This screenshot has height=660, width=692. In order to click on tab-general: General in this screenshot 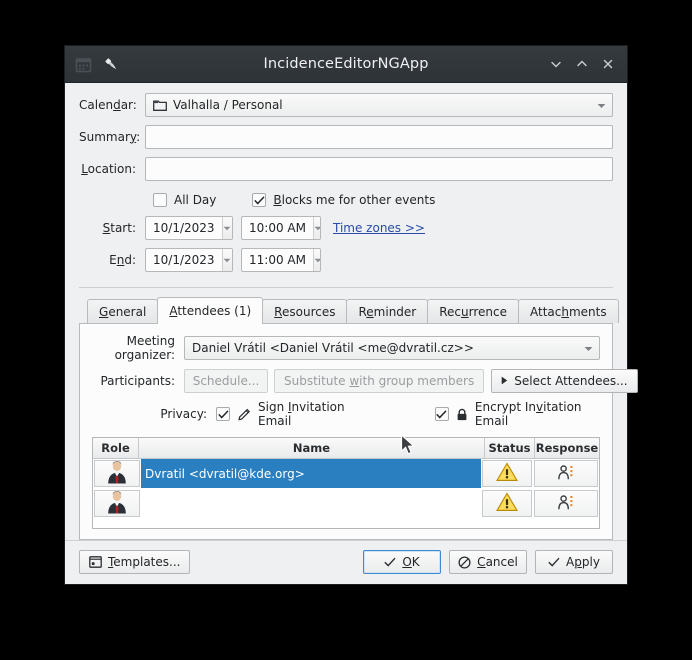, I will do `click(123, 311)`.